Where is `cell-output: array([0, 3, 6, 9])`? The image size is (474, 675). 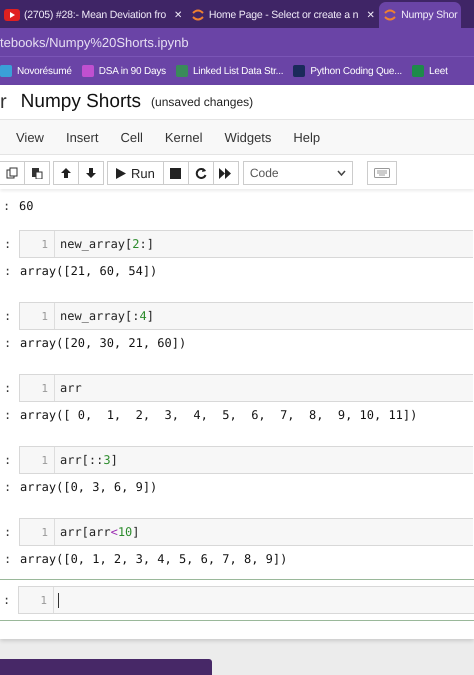 cell-output: array([0, 3, 6, 9]) is located at coordinates (89, 487).